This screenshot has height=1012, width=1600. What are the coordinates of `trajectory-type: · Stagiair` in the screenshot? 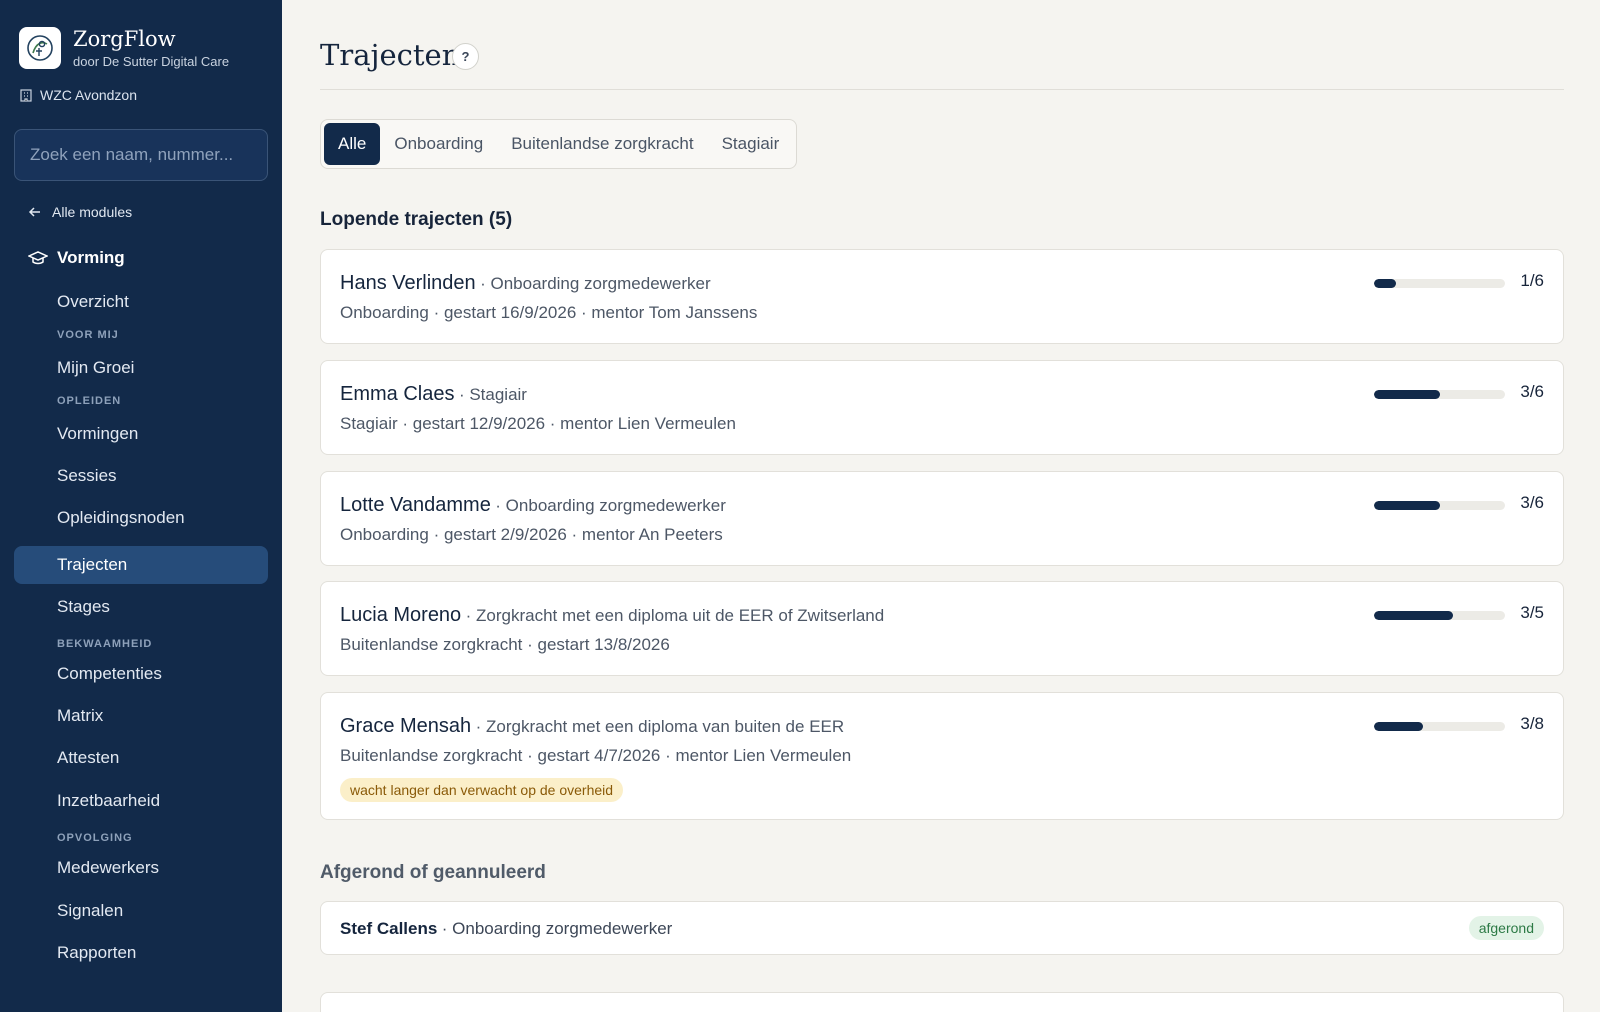 It's located at (492, 394).